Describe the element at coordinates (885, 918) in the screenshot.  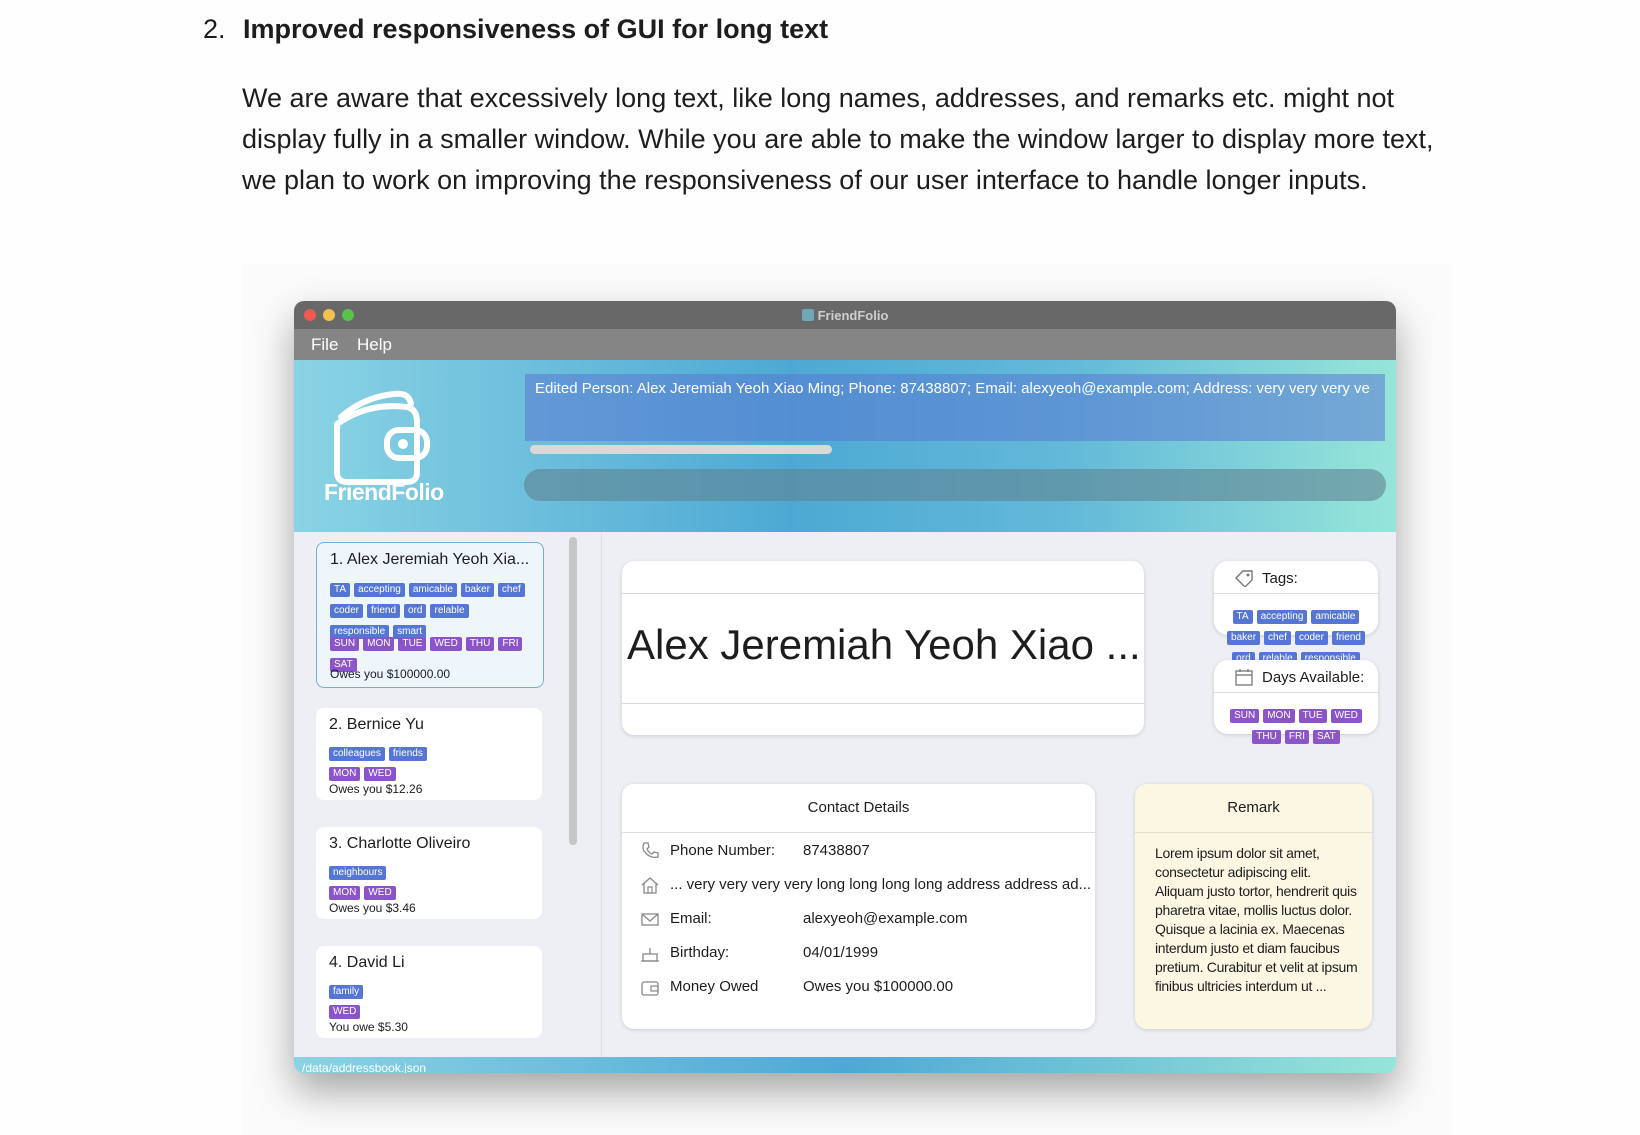
I see `email-value: alexyeoh@example.com` at that location.